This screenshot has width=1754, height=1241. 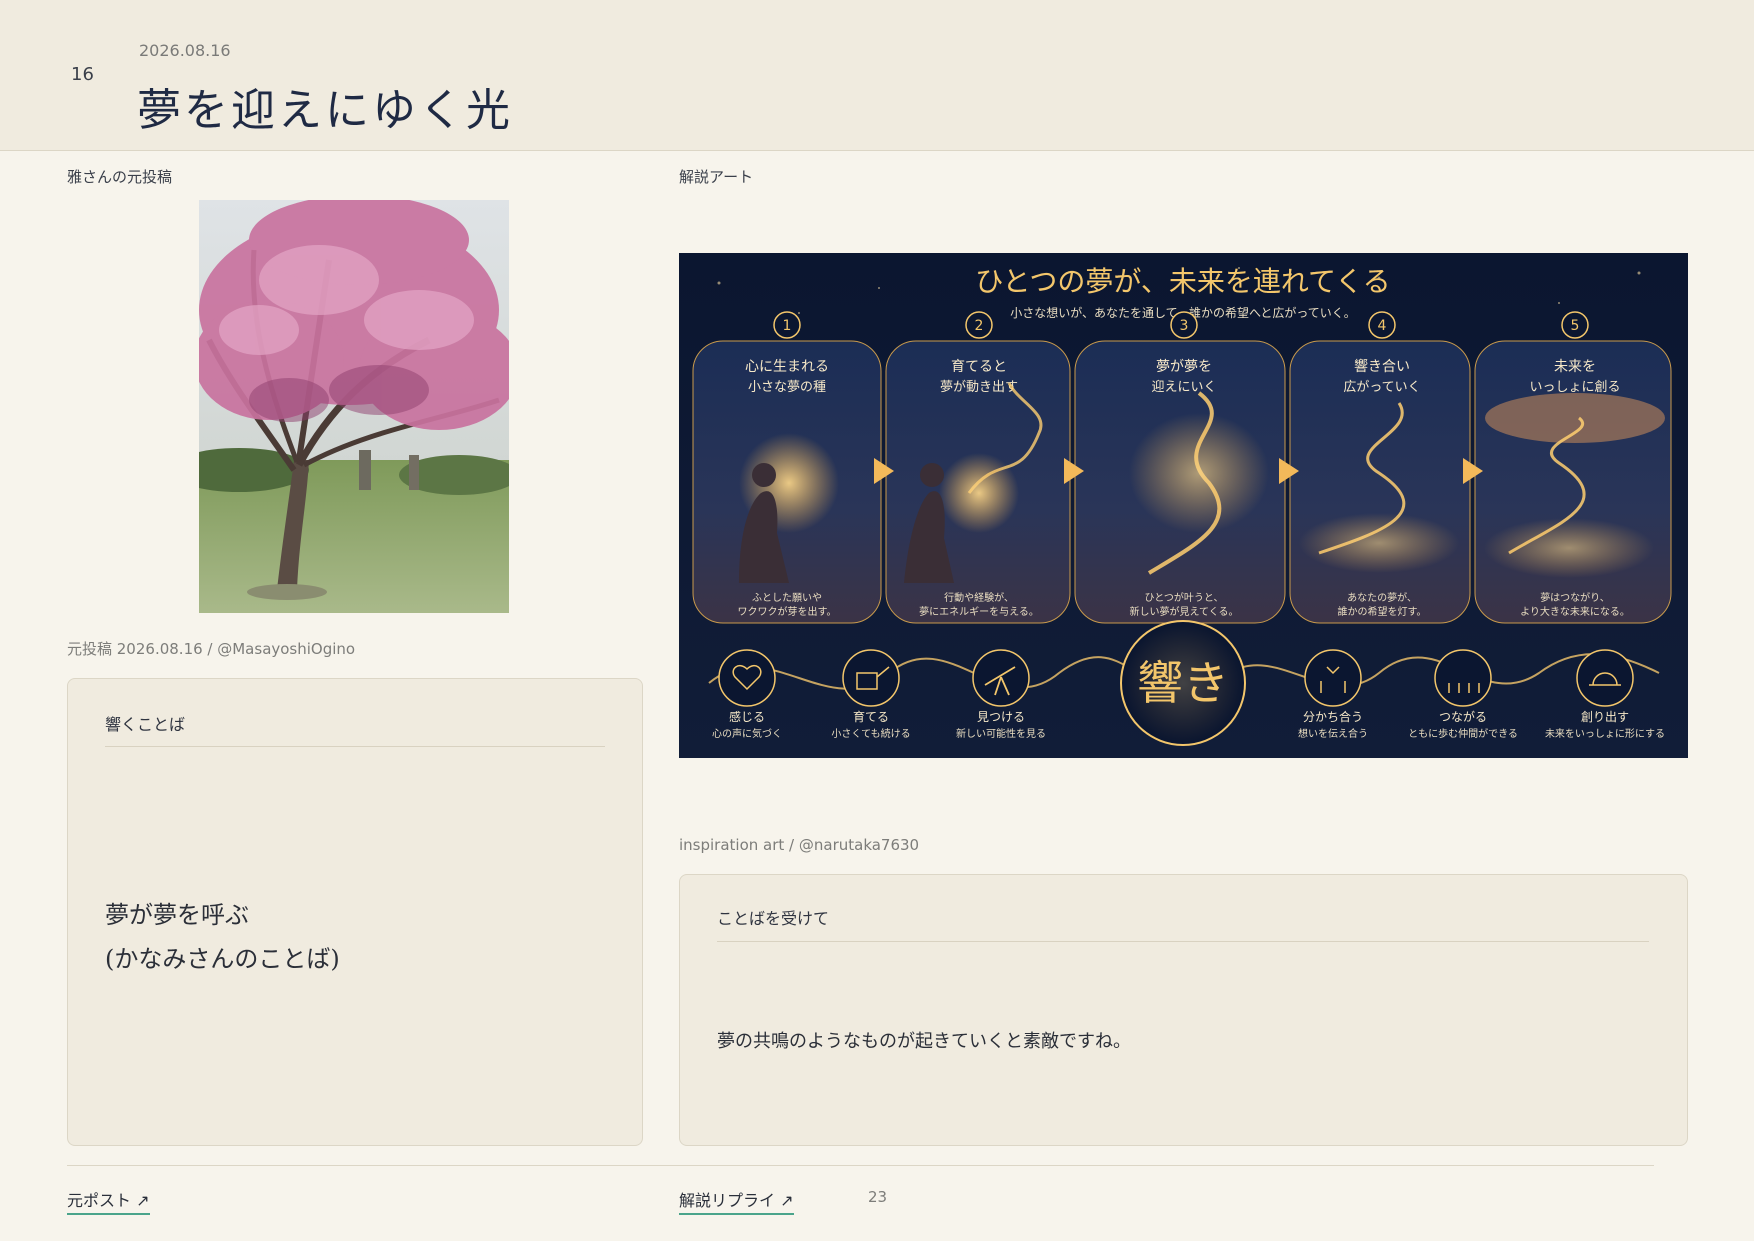 What do you see at coordinates (1575, 611) in the screenshot?
I see `panel-5-foot2: より大きな未来になる。` at bounding box center [1575, 611].